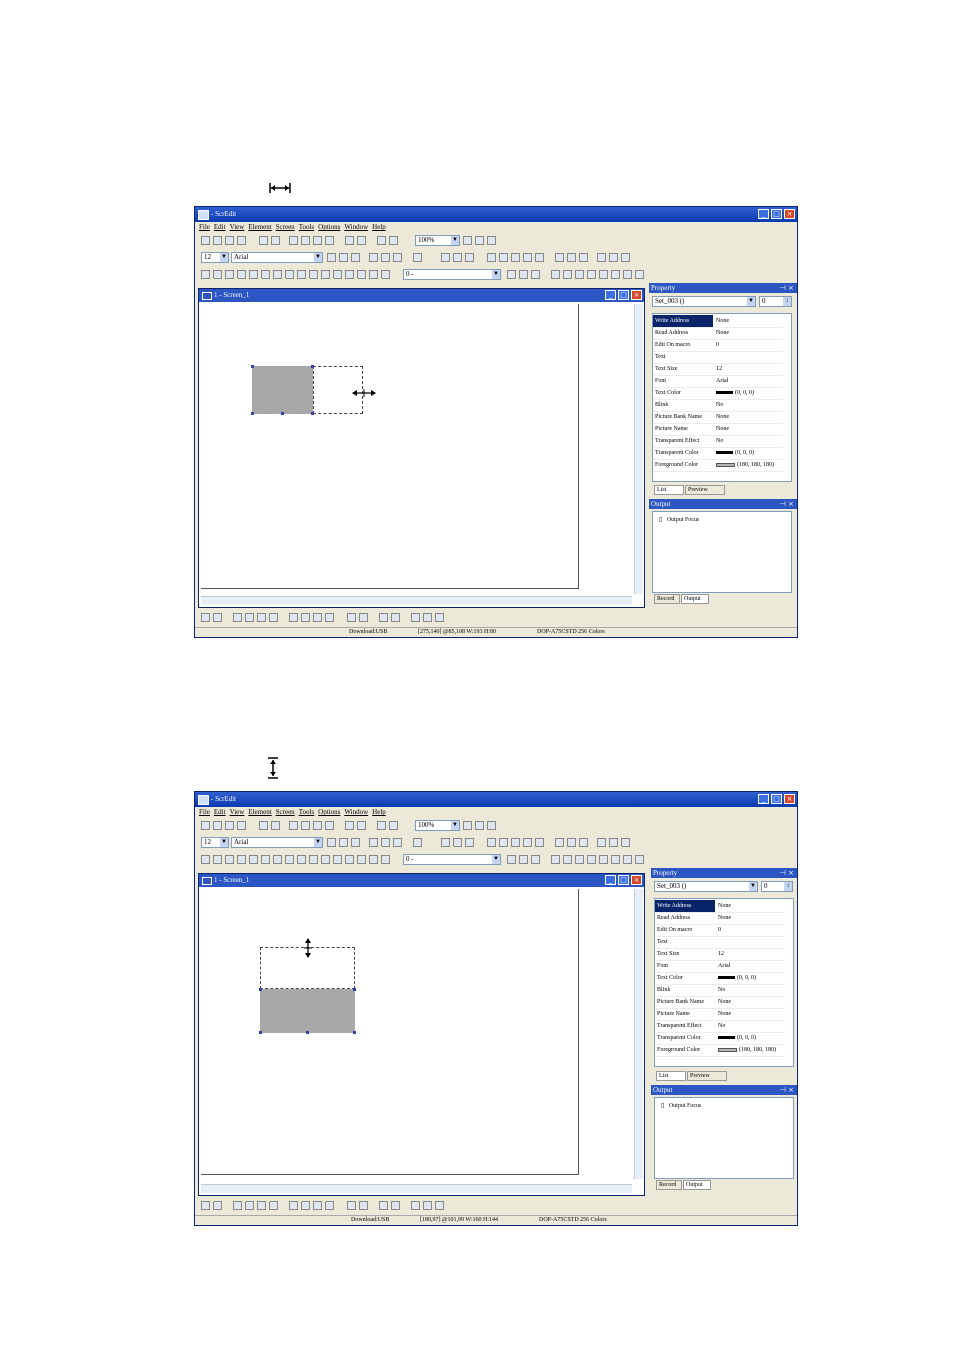 The image size is (954, 1350). I want to click on meter-element-icon, so click(217, 274).